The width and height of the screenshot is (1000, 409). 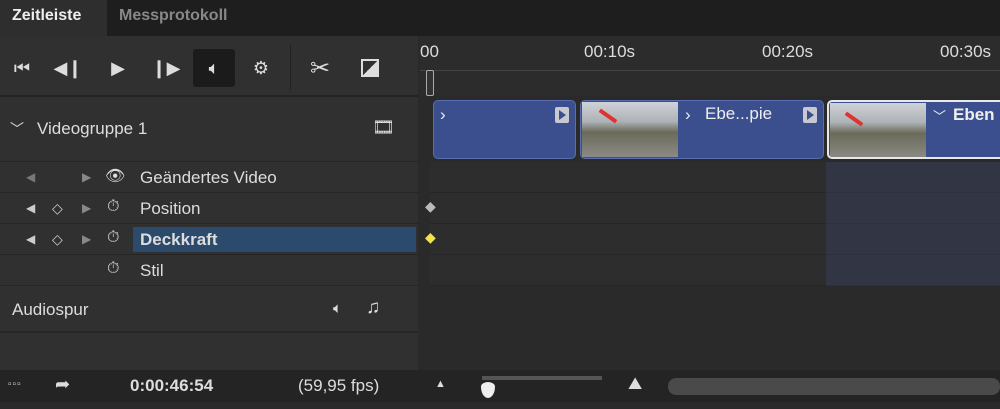 What do you see at coordinates (170, 208) in the screenshot?
I see `property-label: Position` at bounding box center [170, 208].